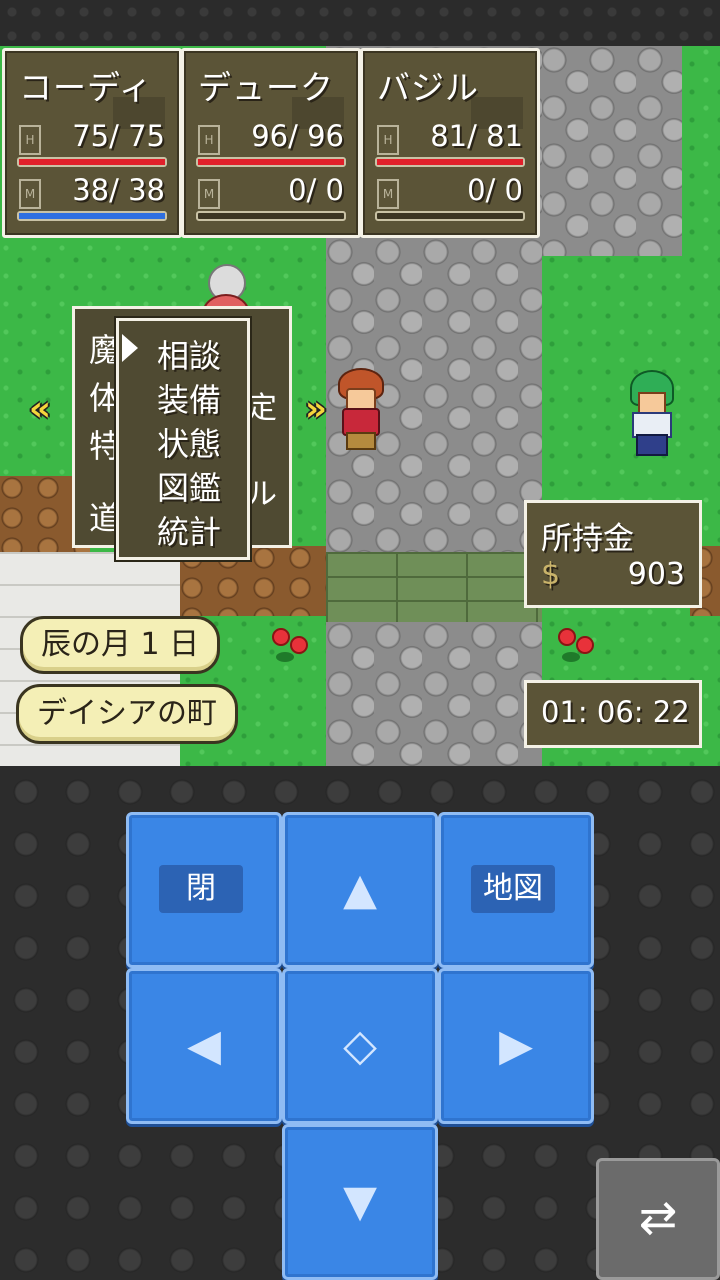  I want to click on hp-value: 75/ 75, so click(118, 136).